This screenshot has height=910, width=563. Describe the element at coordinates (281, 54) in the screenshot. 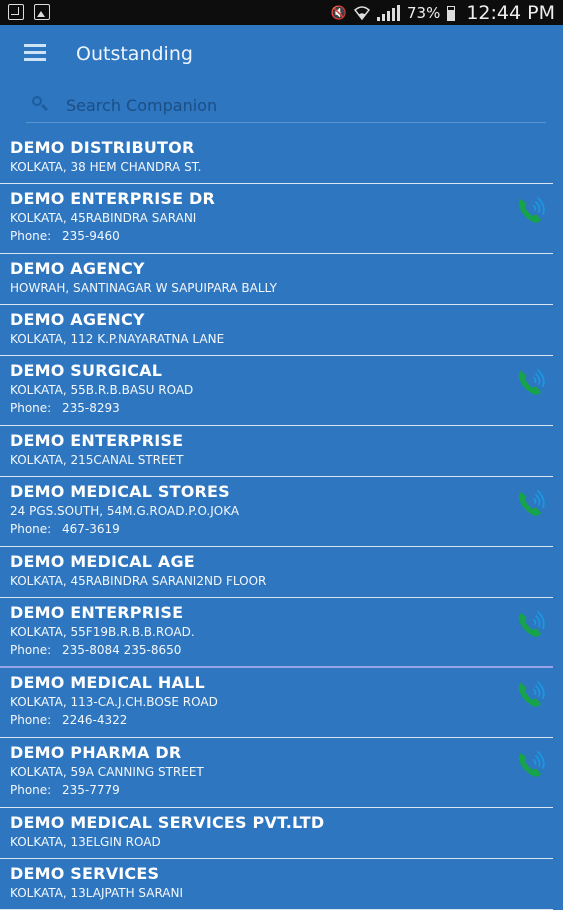

I see `app-bar: Outstanding` at that location.